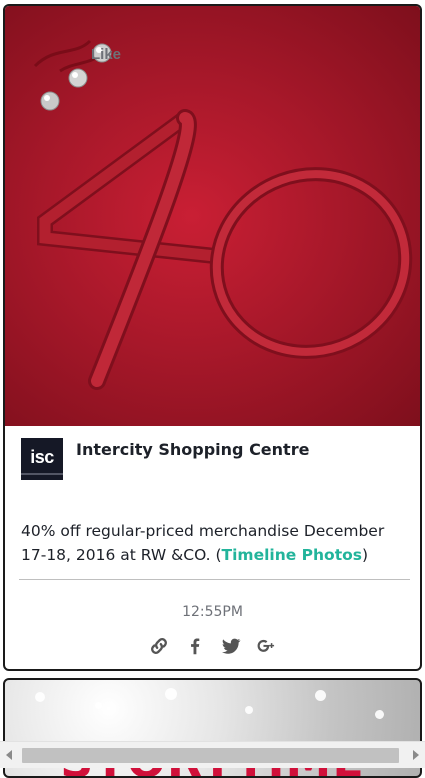 Image resolution: width=425 pixels, height=778 pixels. I want to click on page-logo: isc, so click(42, 459).